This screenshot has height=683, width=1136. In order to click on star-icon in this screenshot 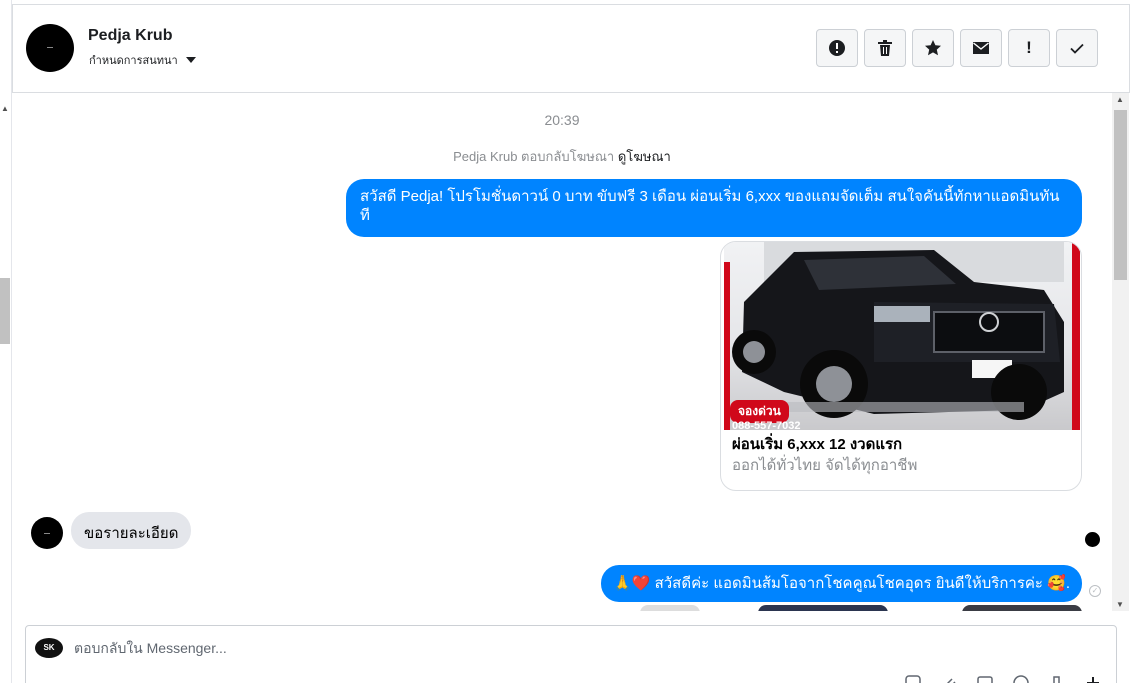, I will do `click(933, 48)`.